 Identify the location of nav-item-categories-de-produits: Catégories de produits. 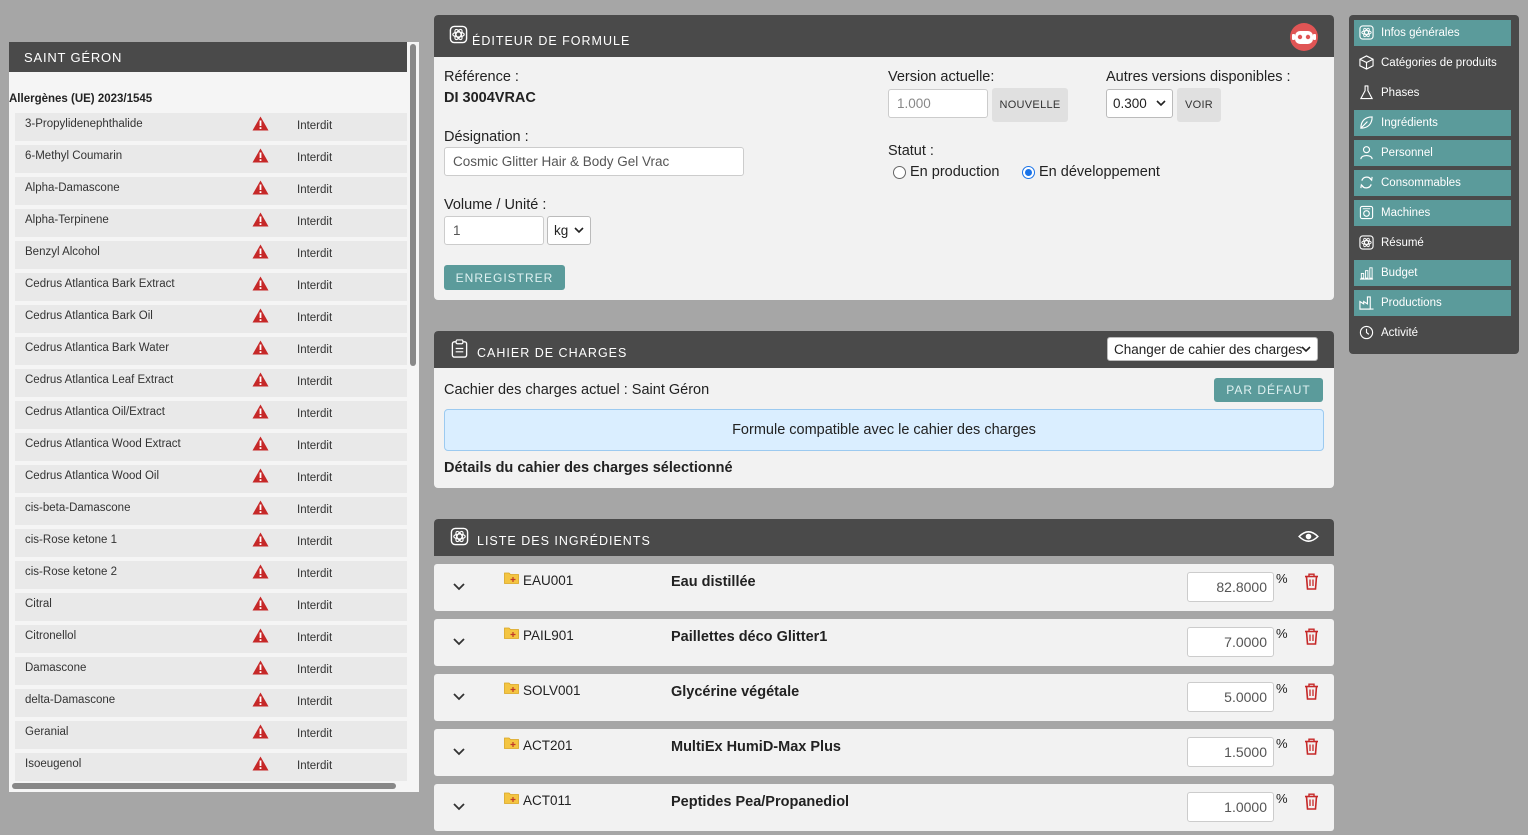
(1432, 63).